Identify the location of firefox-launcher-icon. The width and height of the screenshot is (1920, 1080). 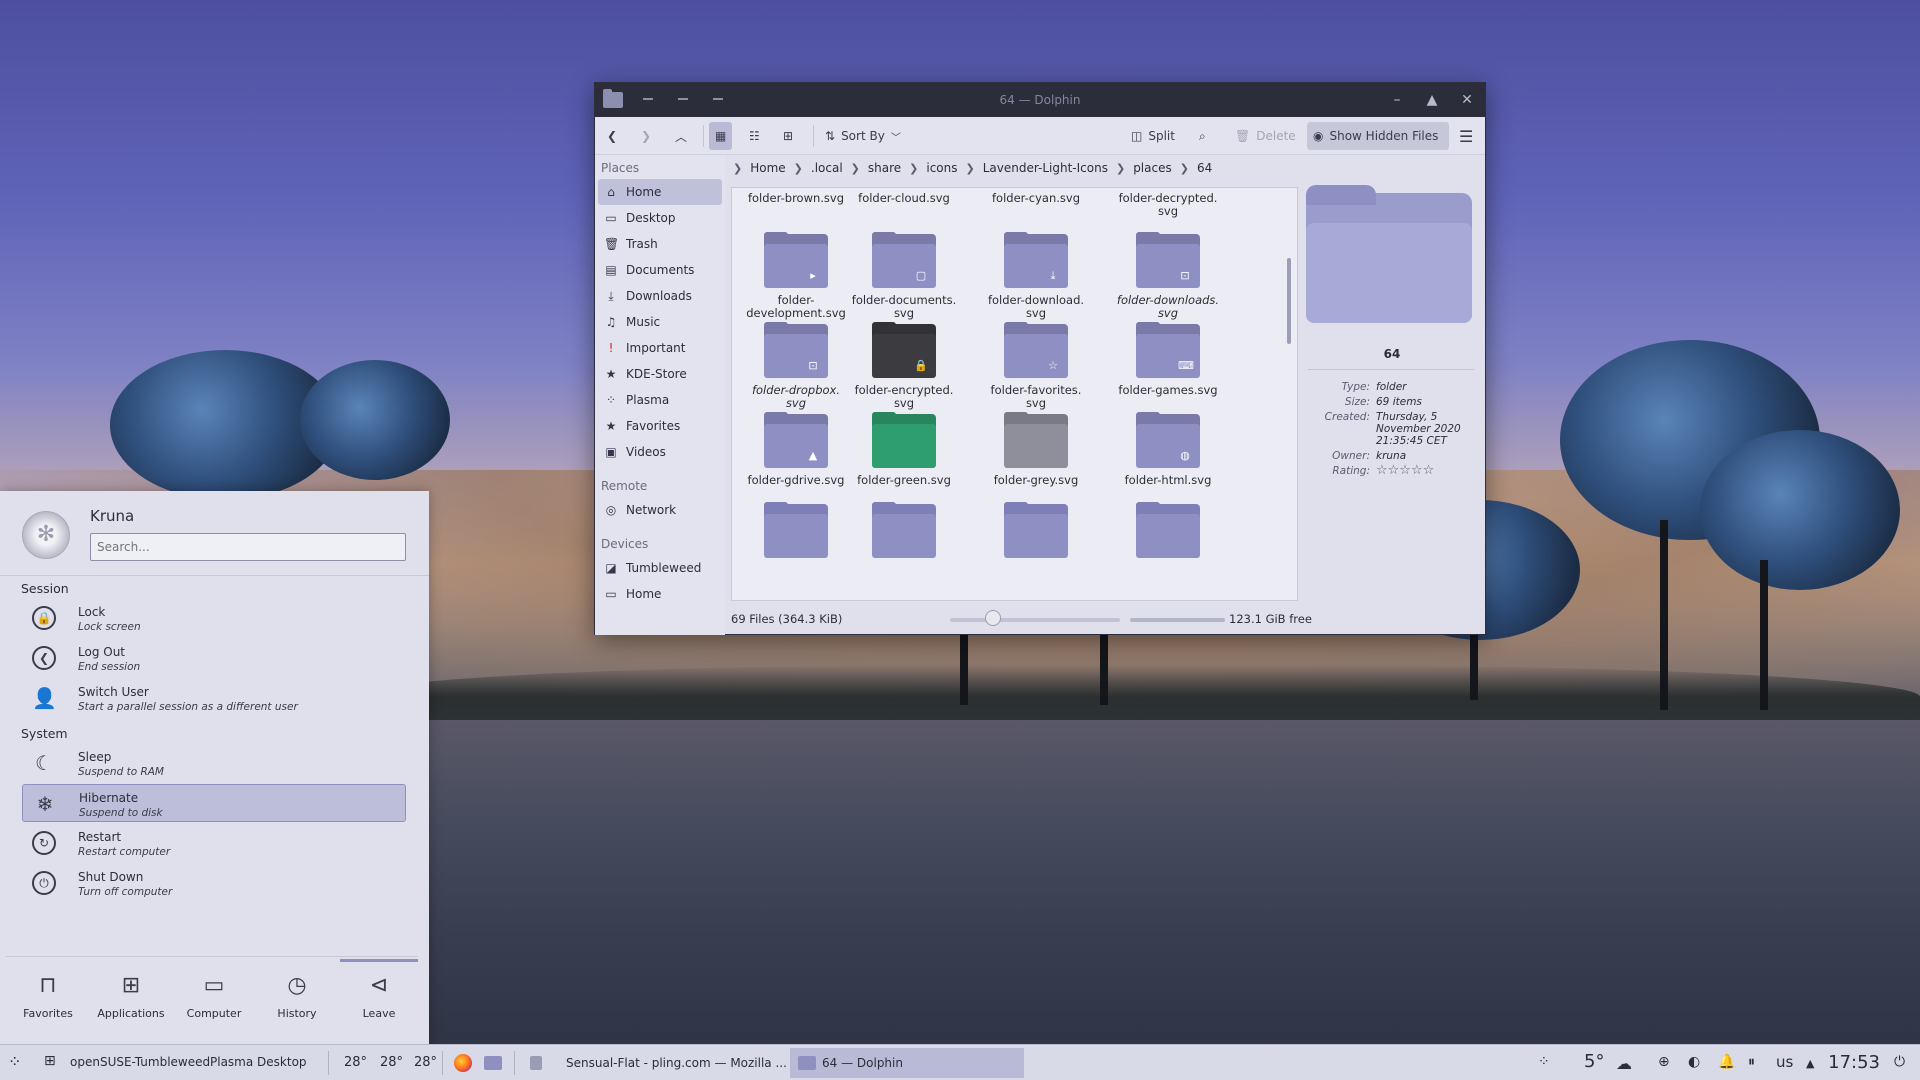
(463, 1063).